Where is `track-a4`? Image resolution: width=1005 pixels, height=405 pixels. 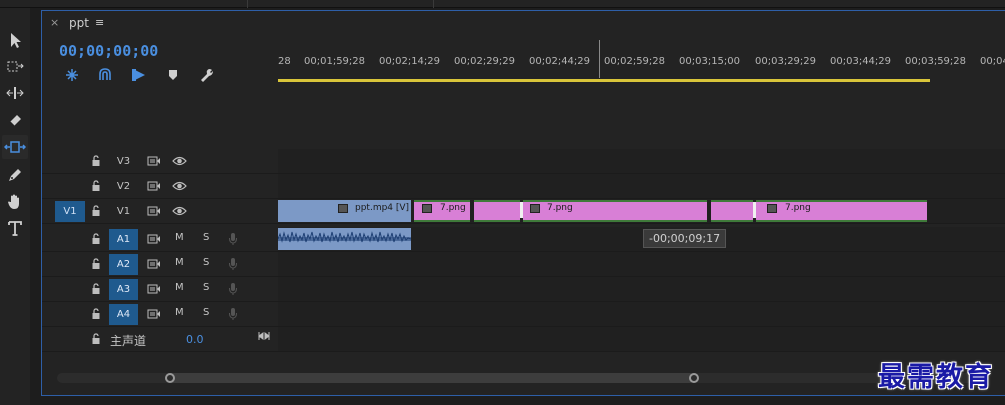
track-a4 is located at coordinates (641, 314).